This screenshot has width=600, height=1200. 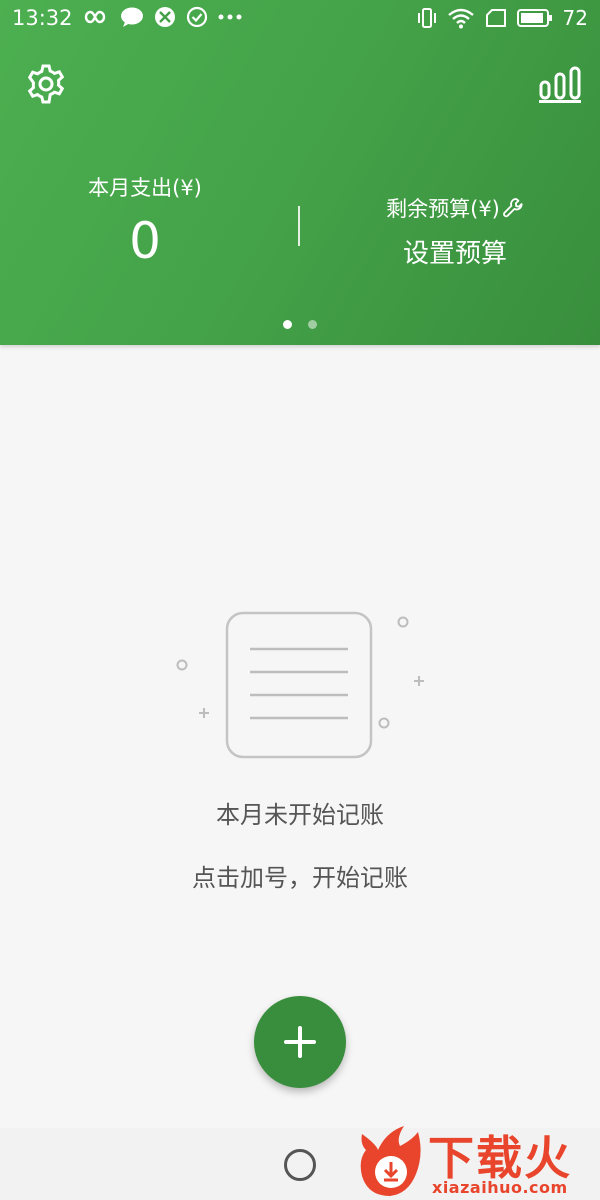 What do you see at coordinates (312, 324) in the screenshot?
I see `page-dot` at bounding box center [312, 324].